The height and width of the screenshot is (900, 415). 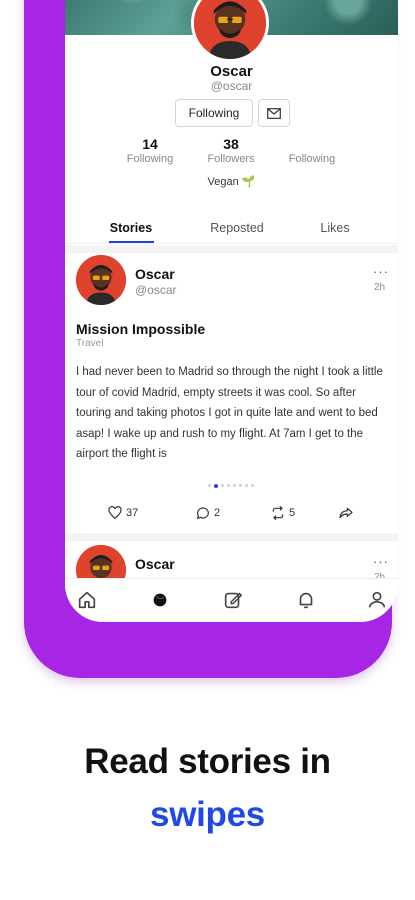 What do you see at coordinates (306, 600) in the screenshot?
I see `notifications-icon` at bounding box center [306, 600].